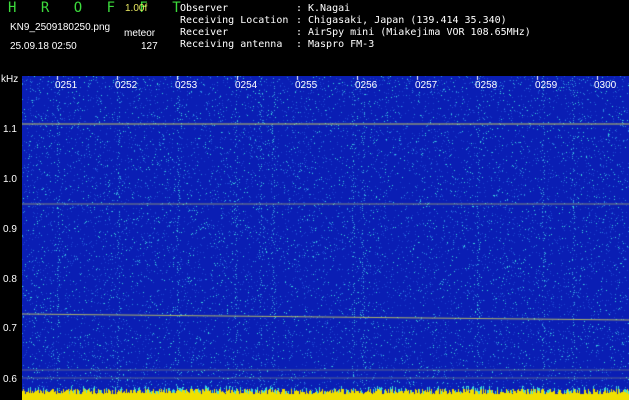 Image resolution: width=629 pixels, height=400 pixels. What do you see at coordinates (98, 8) in the screenshot?
I see `app-name: H R O F F T` at bounding box center [98, 8].